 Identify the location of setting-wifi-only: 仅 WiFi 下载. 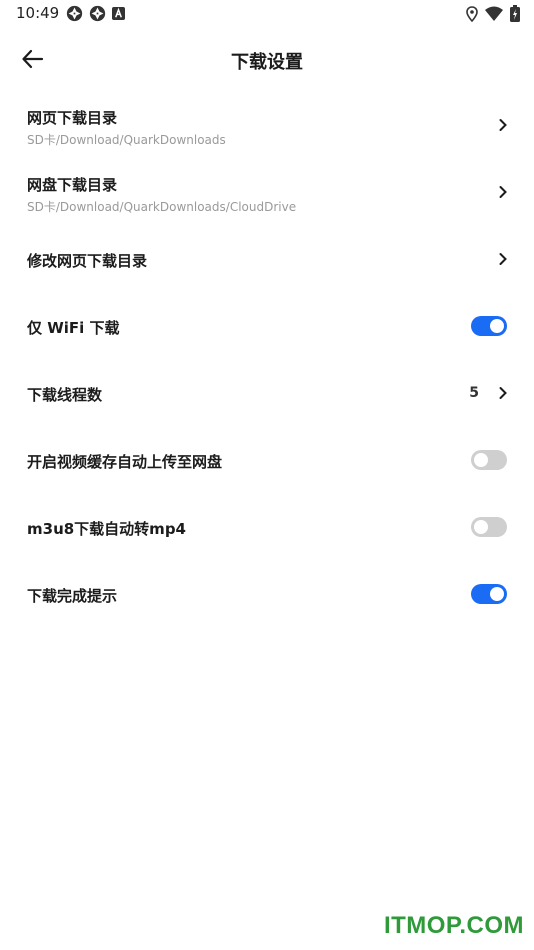
(267, 326).